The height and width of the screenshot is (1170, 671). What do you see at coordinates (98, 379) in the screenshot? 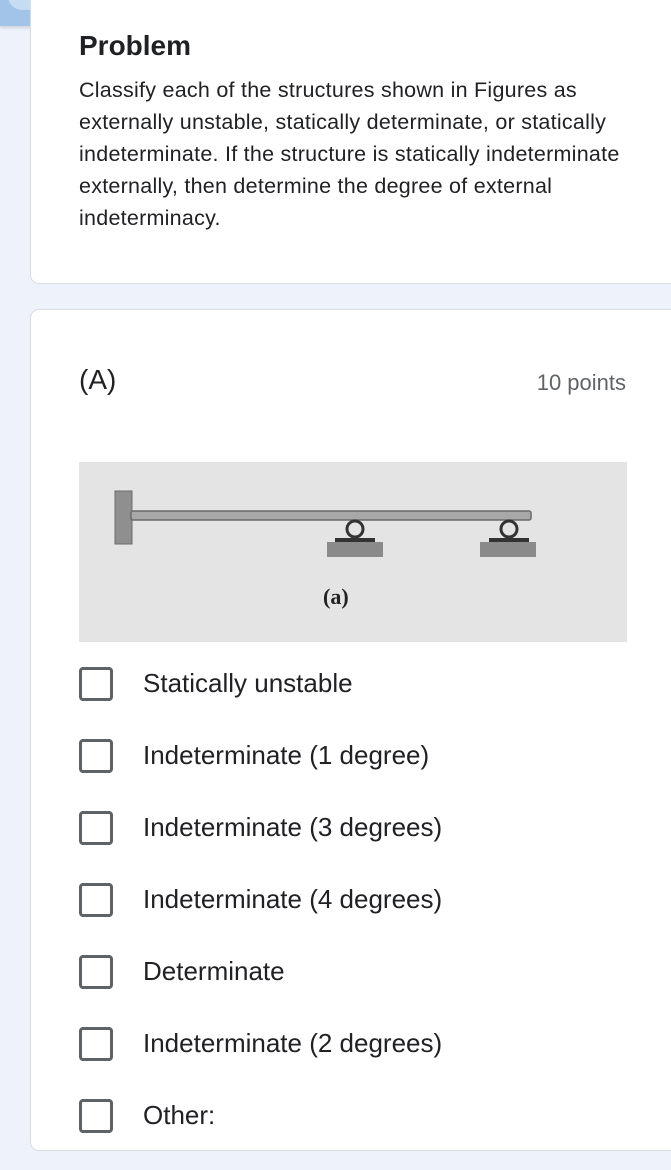
I see `question-title: (A)` at bounding box center [98, 379].